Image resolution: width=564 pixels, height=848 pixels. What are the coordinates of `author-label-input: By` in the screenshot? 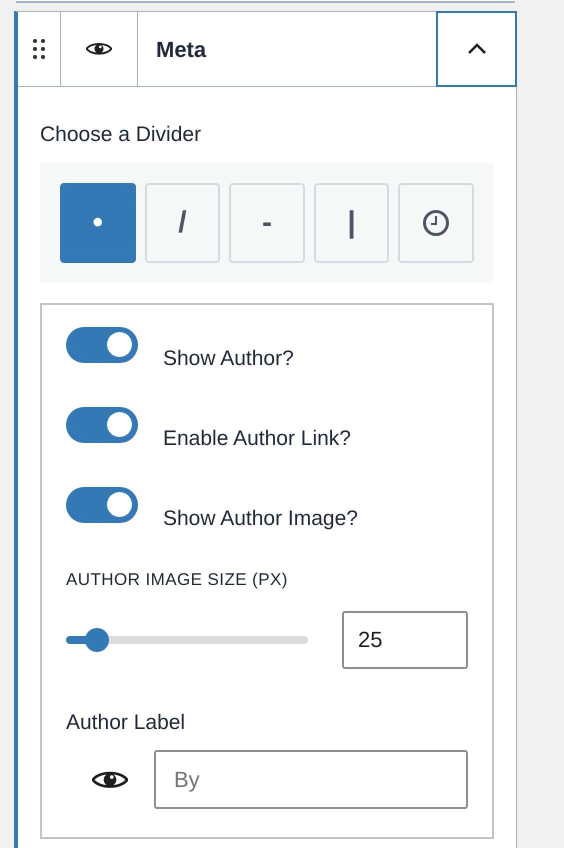 It's located at (311, 779).